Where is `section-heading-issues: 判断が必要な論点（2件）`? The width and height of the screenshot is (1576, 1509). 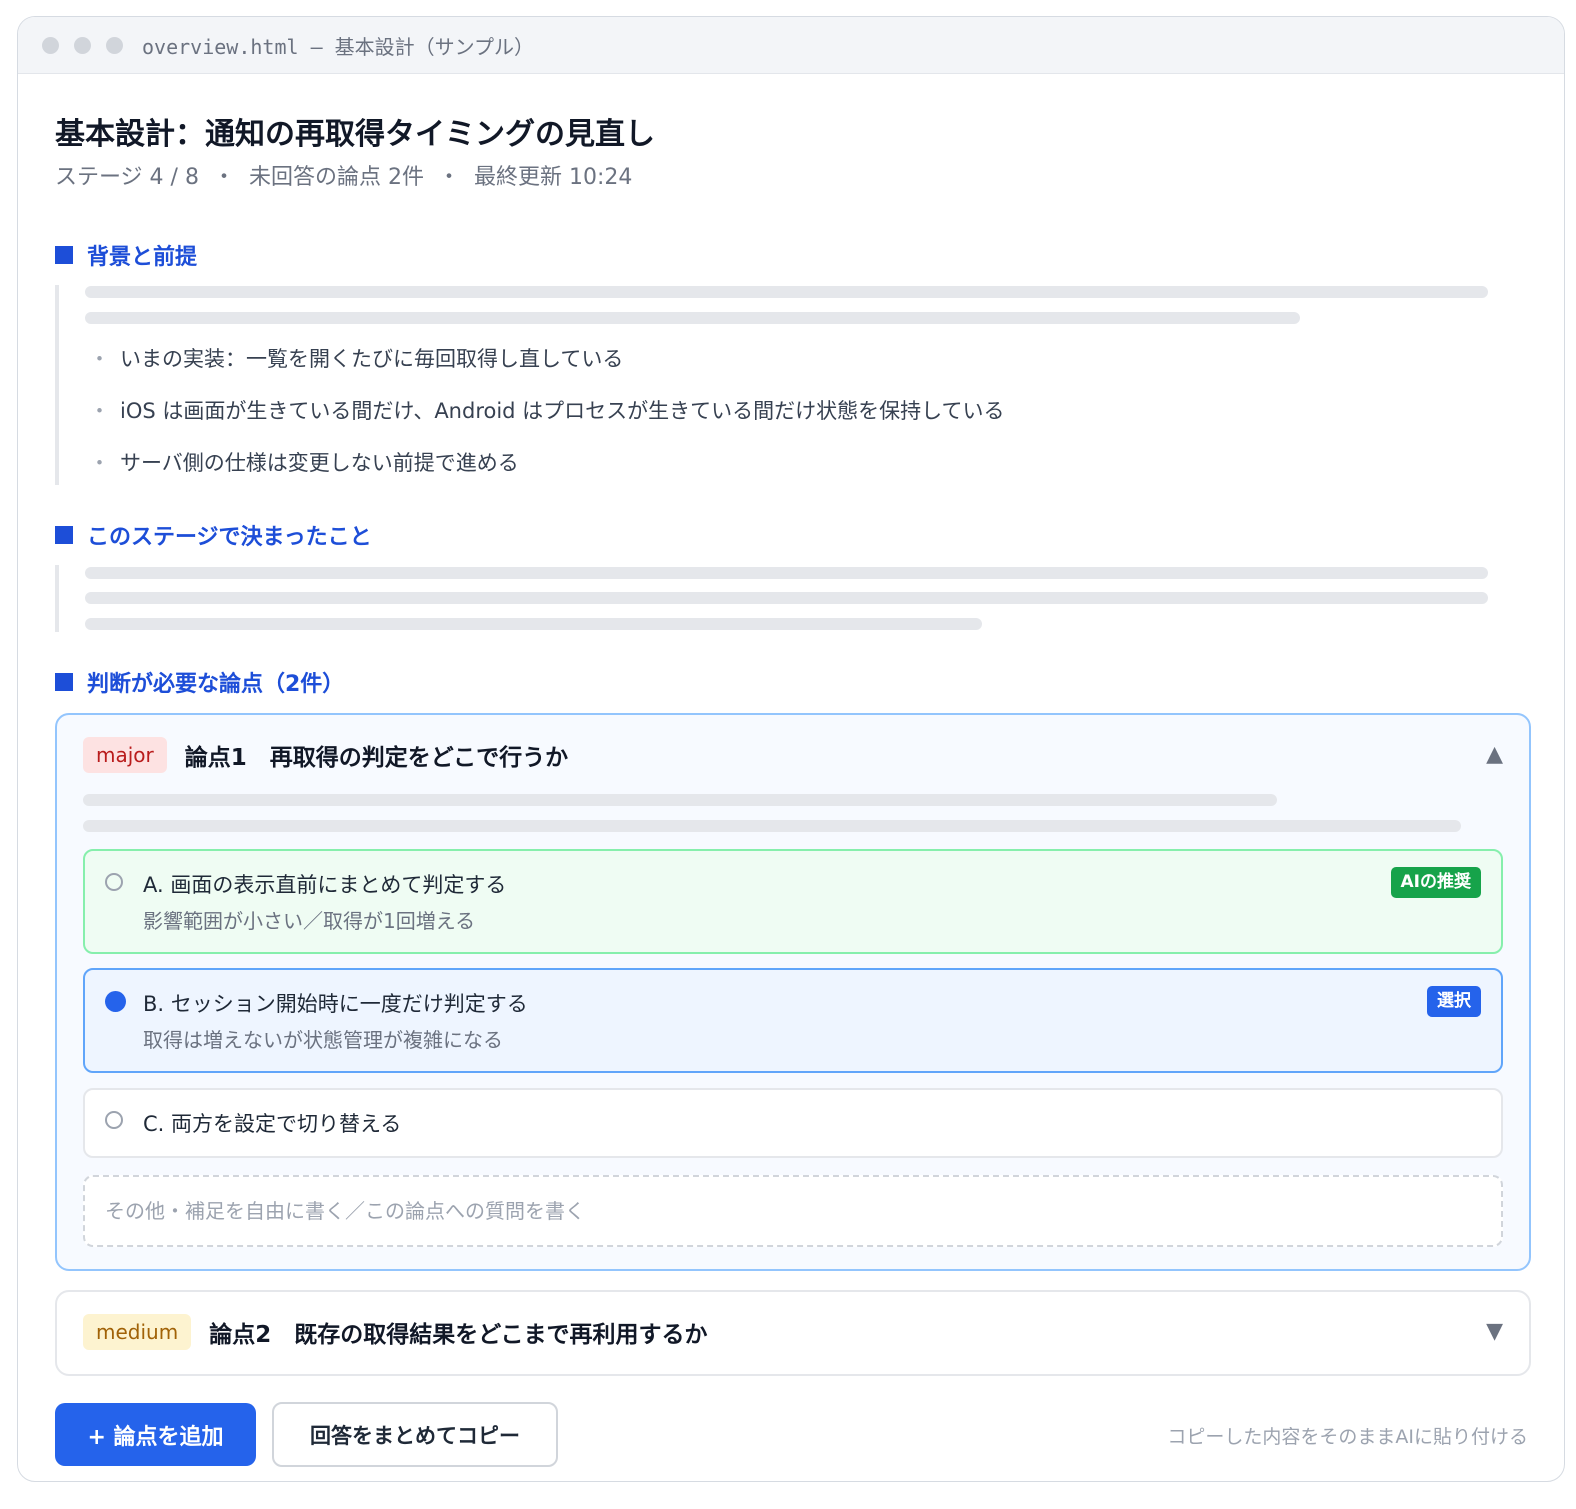
section-heading-issues: 判断が必要な論点（2件） is located at coordinates (199, 682).